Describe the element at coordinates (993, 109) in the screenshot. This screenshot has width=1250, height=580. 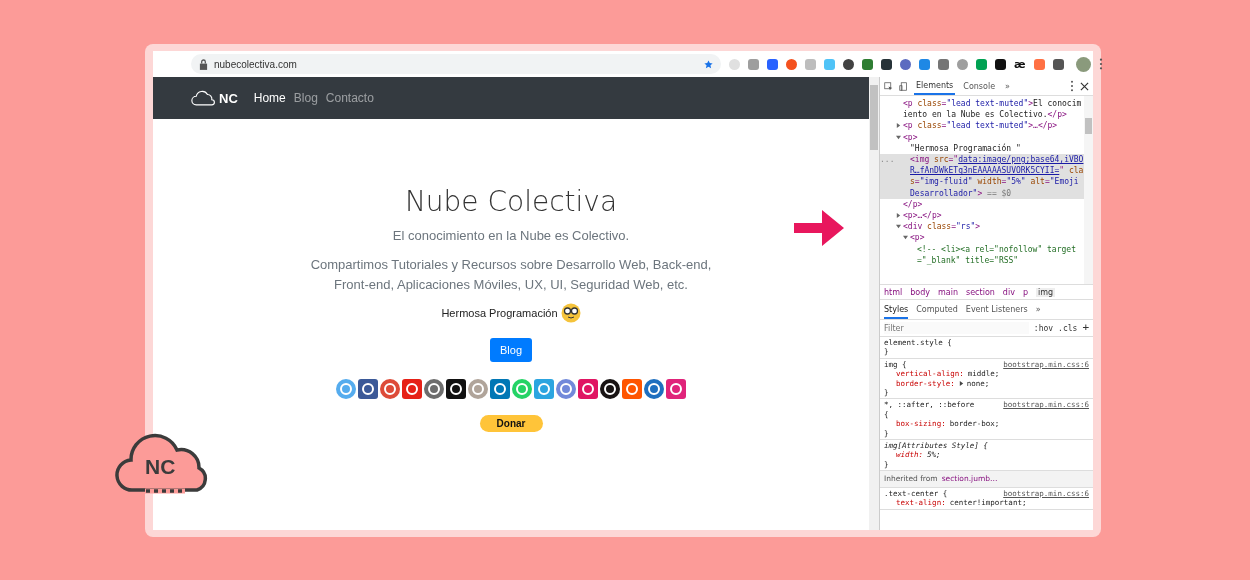
I see `dom-node-line: <p class="lead text-muted">El conocimiento en la Nube es Colectivo.</p>` at that location.